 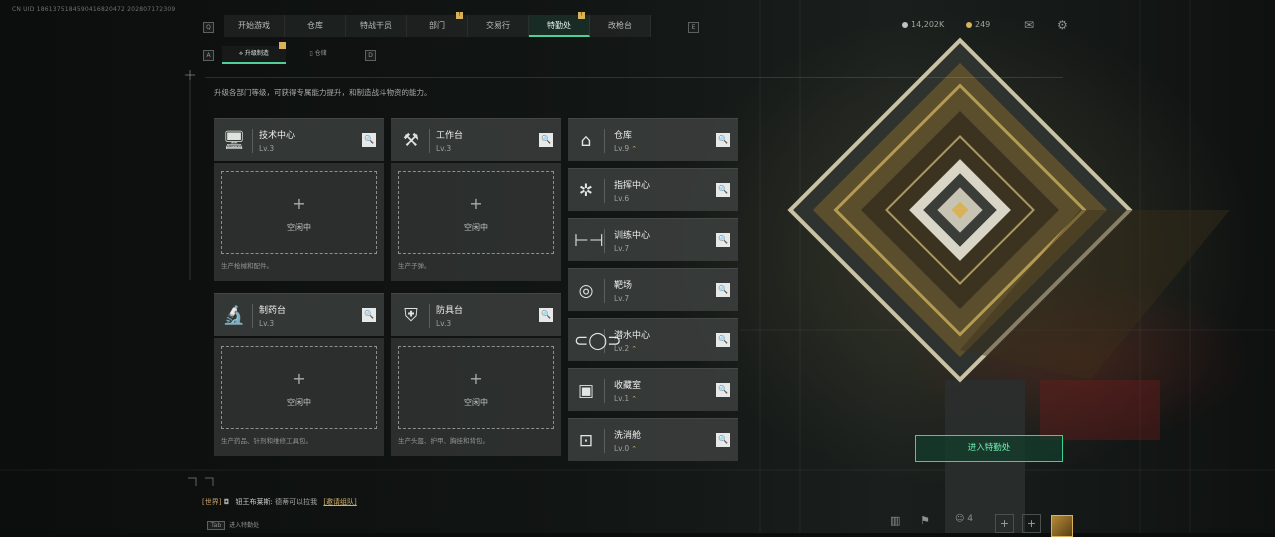 What do you see at coordinates (653, 289) in the screenshot?
I see `facility-shooting-range: ◎ 靶场 Lv.7 🔍` at bounding box center [653, 289].